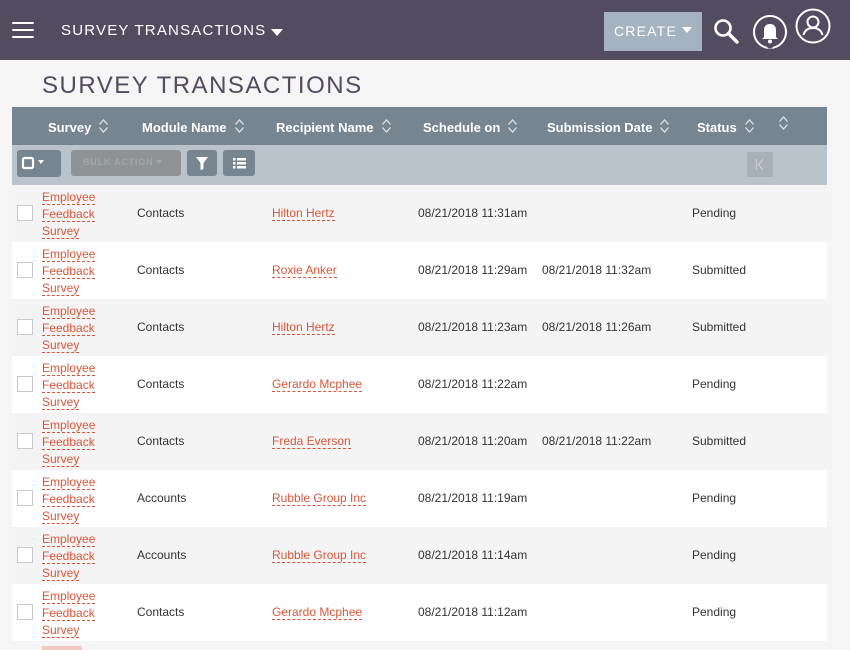  I want to click on submission-date-cell: 08/21/2018 11:26am, so click(597, 327).